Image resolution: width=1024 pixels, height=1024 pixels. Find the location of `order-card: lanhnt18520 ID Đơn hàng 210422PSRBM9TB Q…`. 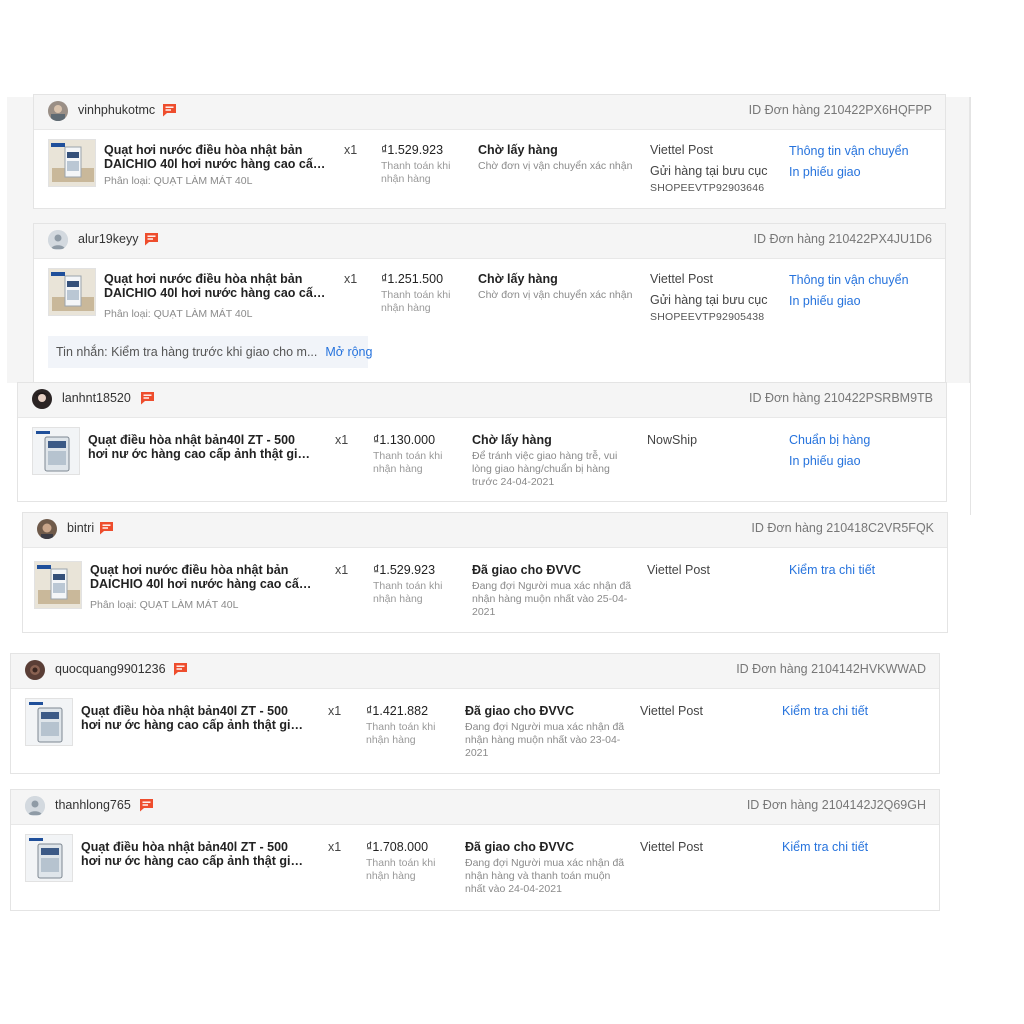

order-card: lanhnt18520 ID Đơn hàng 210422PSRBM9TB Q… is located at coordinates (482, 442).